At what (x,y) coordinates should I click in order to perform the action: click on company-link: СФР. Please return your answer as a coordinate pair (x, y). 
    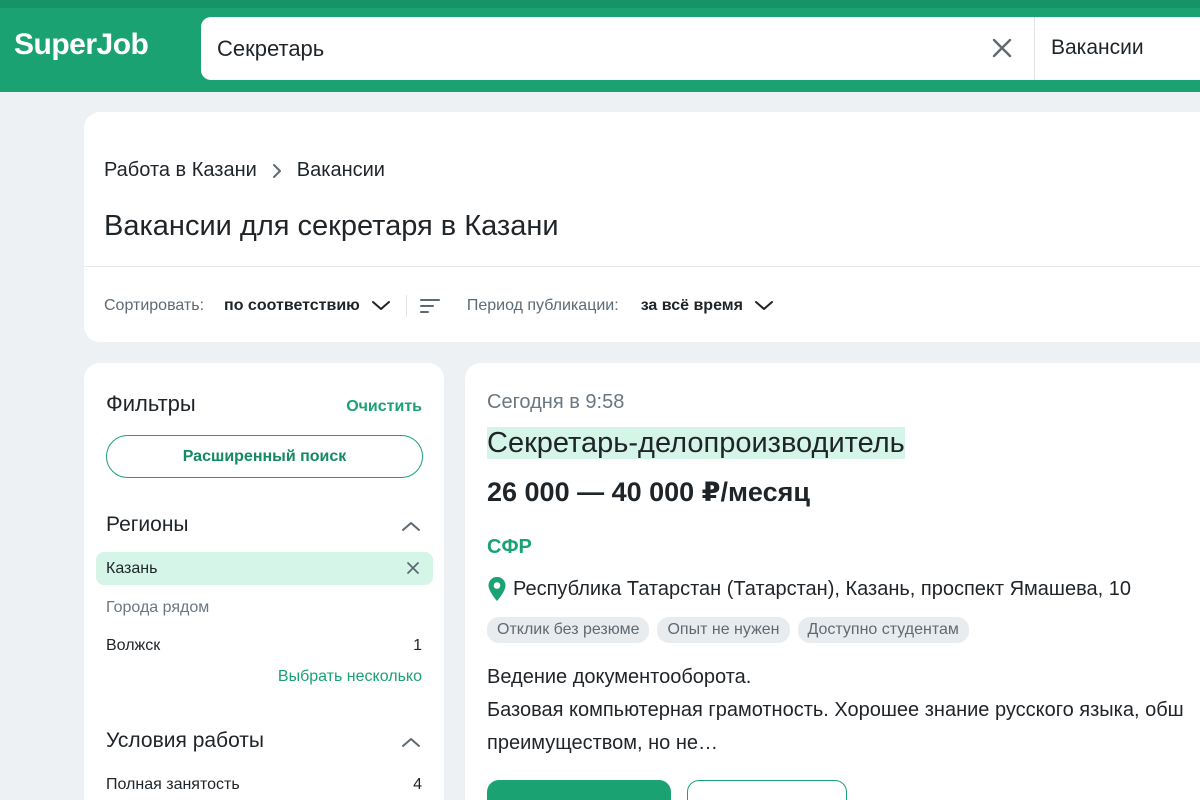
    Looking at the image, I should click on (509, 547).